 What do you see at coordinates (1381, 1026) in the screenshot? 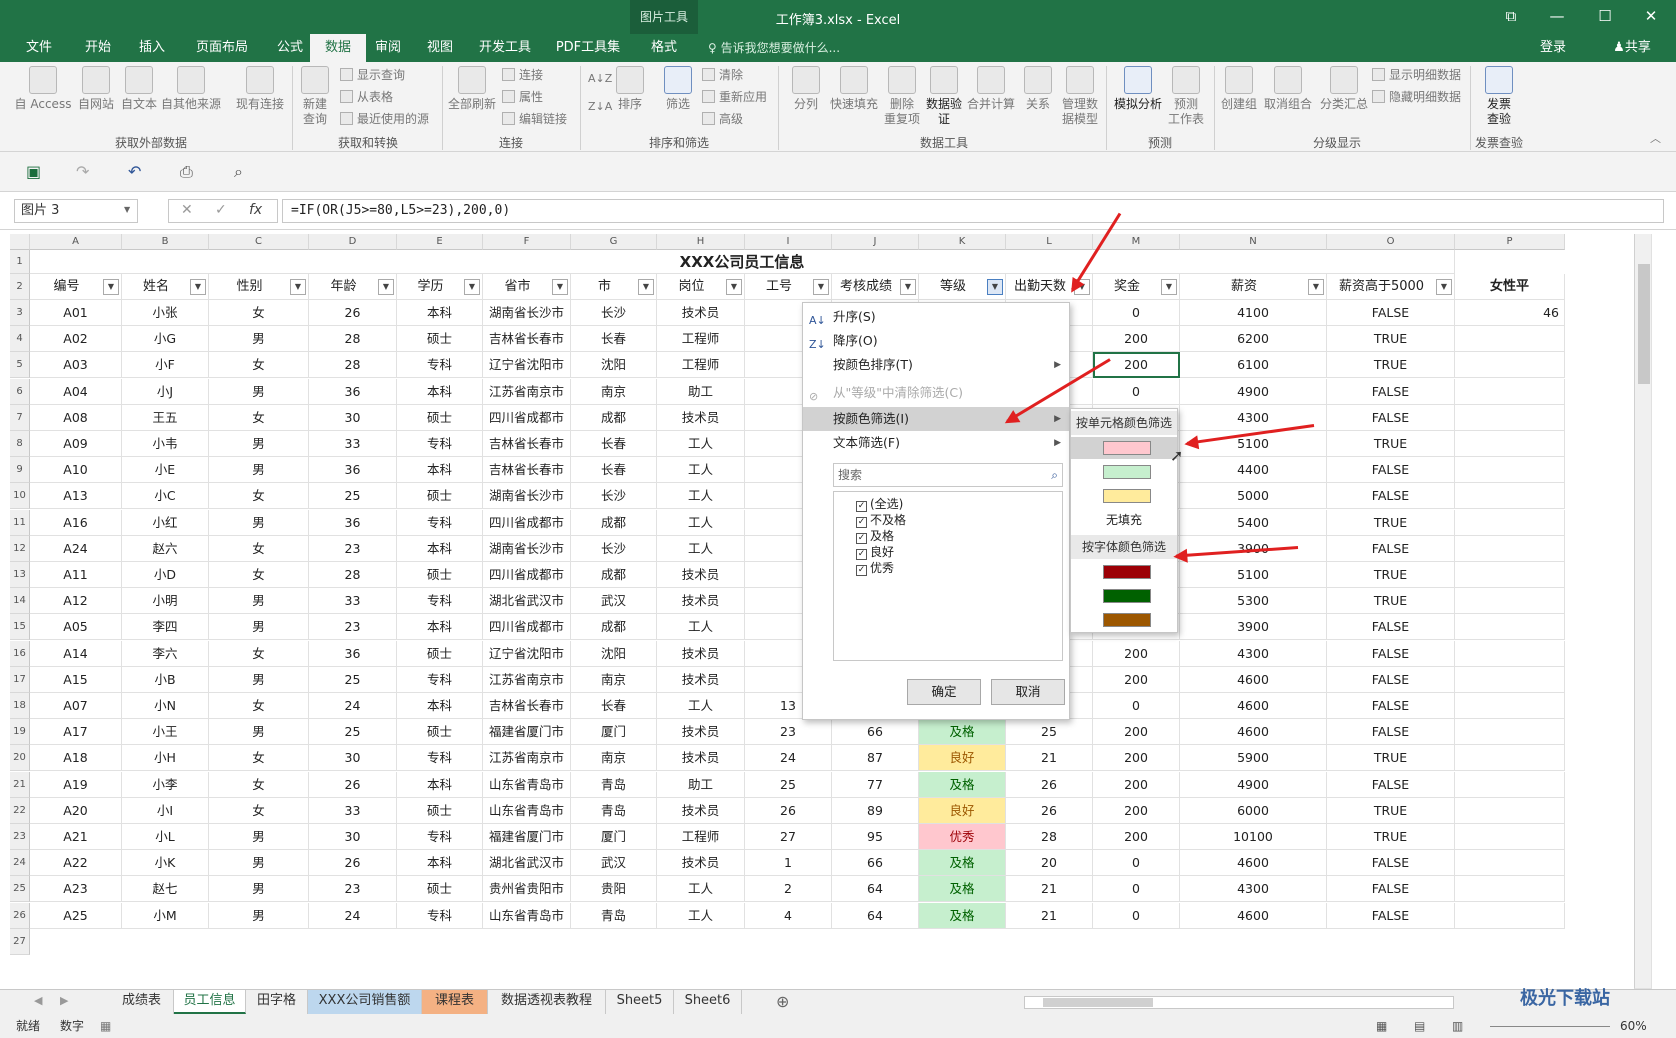
I see `normal-view-icon: ▦` at bounding box center [1381, 1026].